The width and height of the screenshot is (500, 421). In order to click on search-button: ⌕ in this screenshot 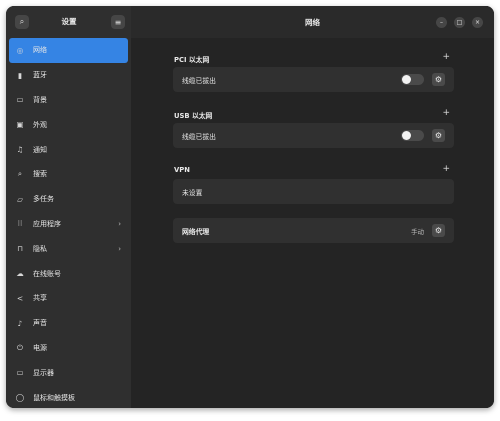, I will do `click(22, 22)`.